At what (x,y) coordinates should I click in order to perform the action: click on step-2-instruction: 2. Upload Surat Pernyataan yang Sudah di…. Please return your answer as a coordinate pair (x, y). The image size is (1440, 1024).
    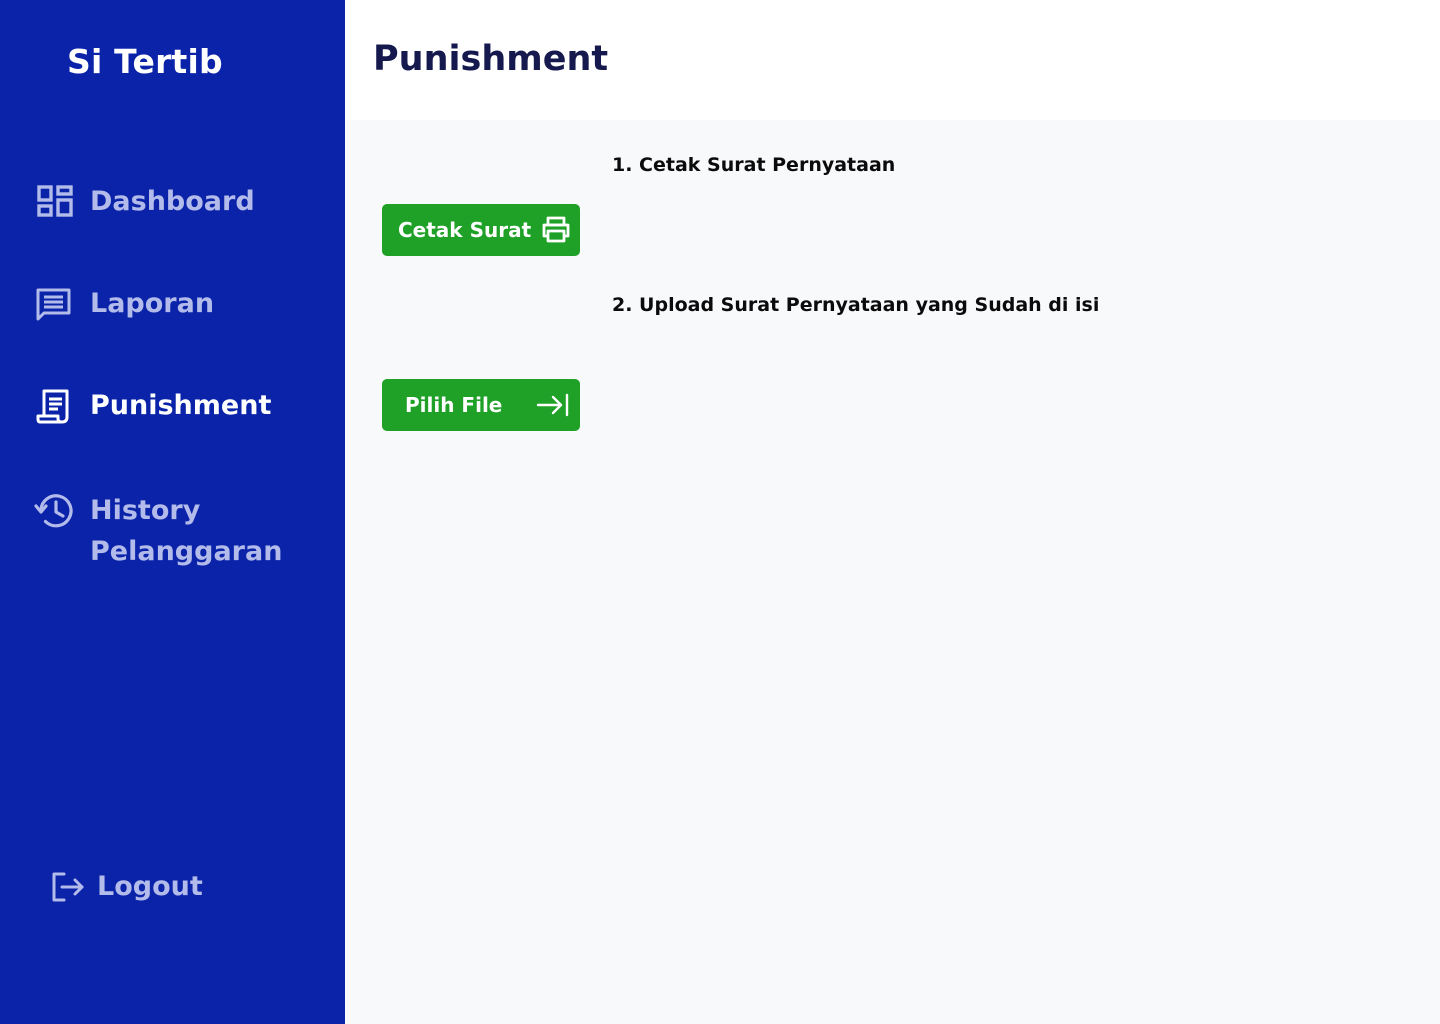
    Looking at the image, I should click on (856, 305).